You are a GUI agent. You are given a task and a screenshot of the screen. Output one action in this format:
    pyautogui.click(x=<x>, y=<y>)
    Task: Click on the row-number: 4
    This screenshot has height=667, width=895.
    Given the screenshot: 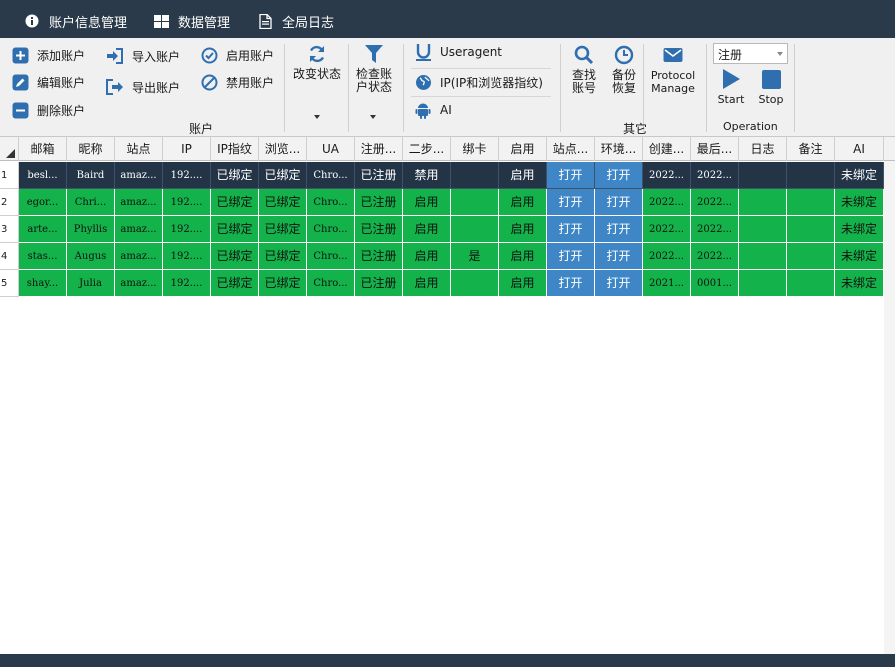 What is the action you would take?
    pyautogui.click(x=9, y=256)
    